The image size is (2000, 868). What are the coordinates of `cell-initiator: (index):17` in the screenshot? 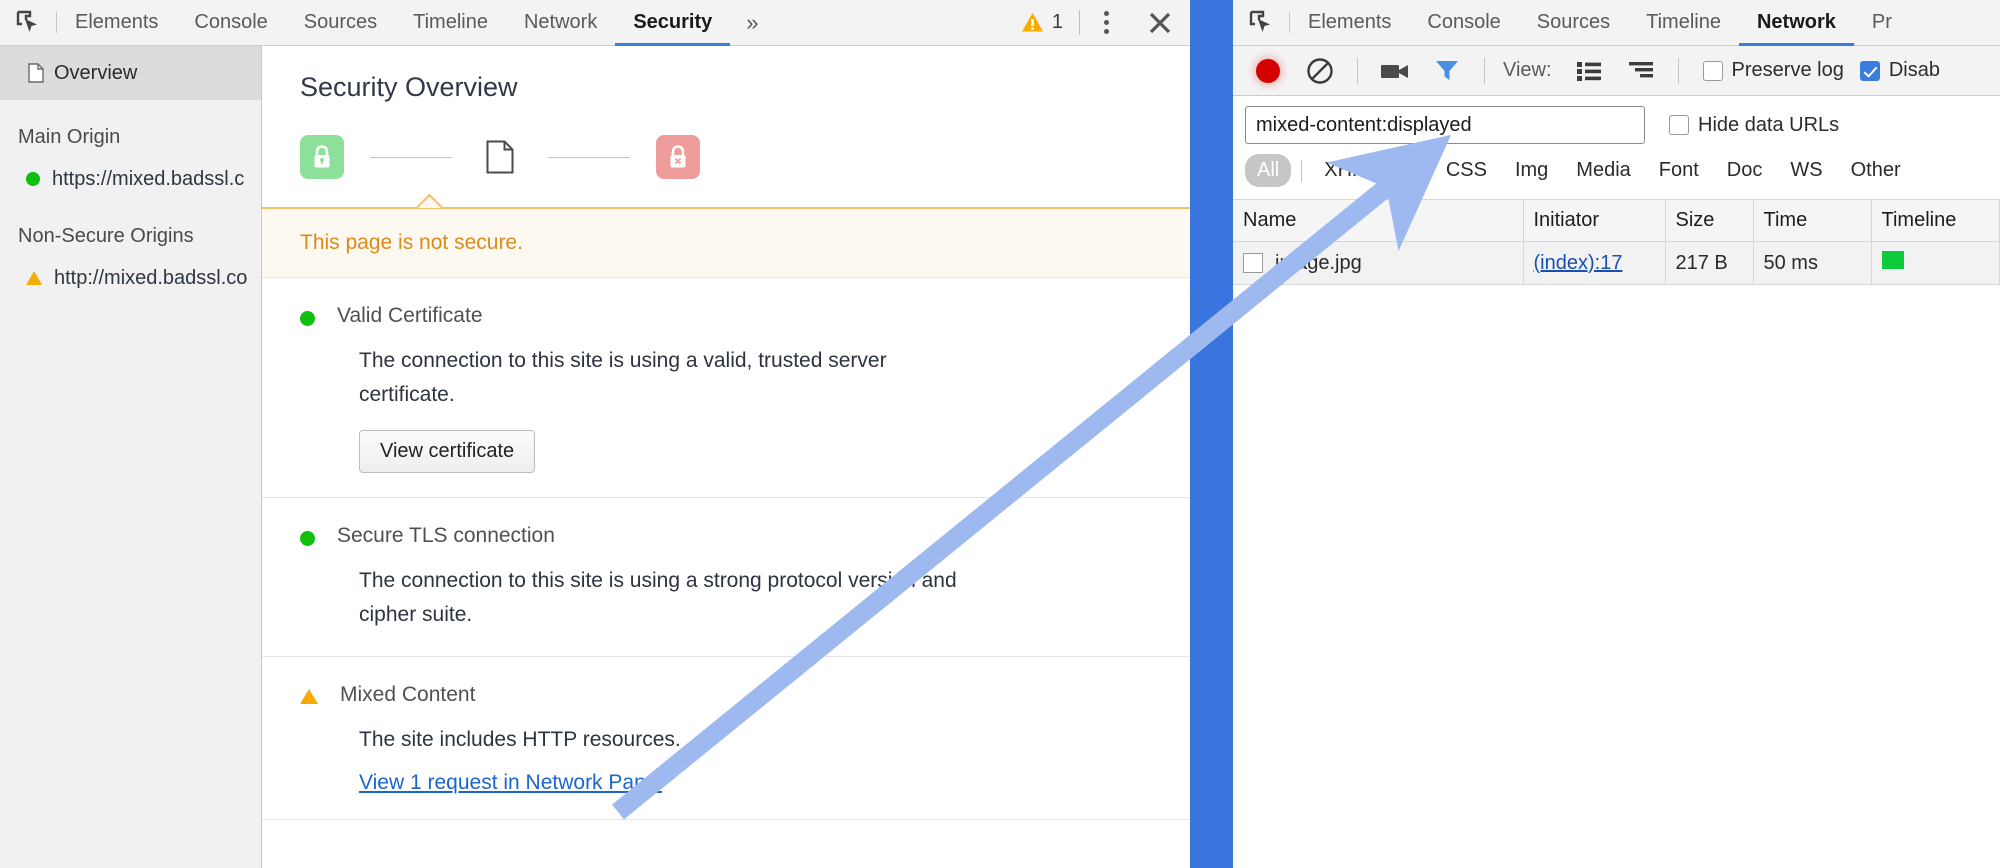 It's located at (1594, 263).